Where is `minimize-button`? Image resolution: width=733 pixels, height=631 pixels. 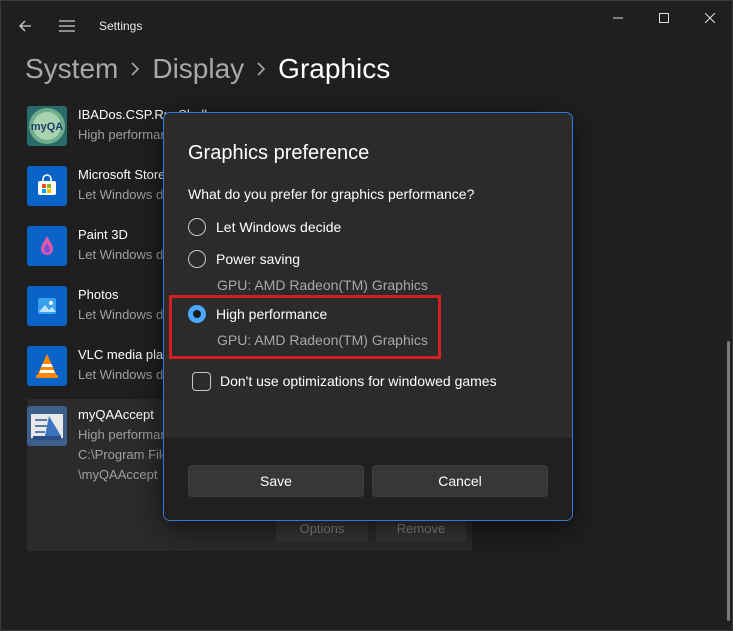
minimize-button is located at coordinates (618, 18).